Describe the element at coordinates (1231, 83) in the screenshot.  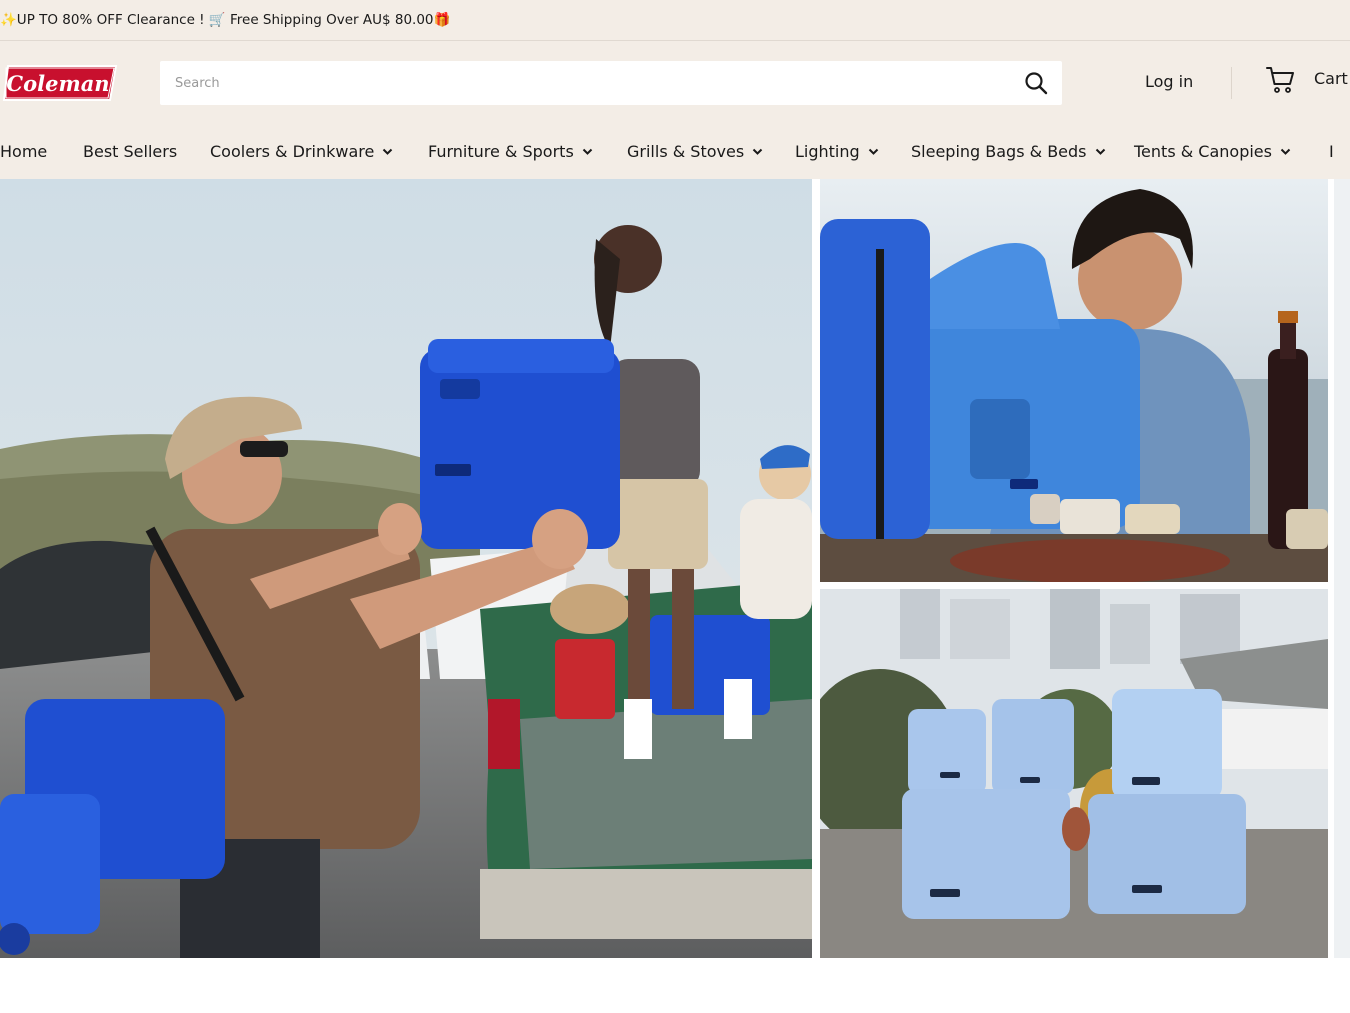
I see `header-divider` at that location.